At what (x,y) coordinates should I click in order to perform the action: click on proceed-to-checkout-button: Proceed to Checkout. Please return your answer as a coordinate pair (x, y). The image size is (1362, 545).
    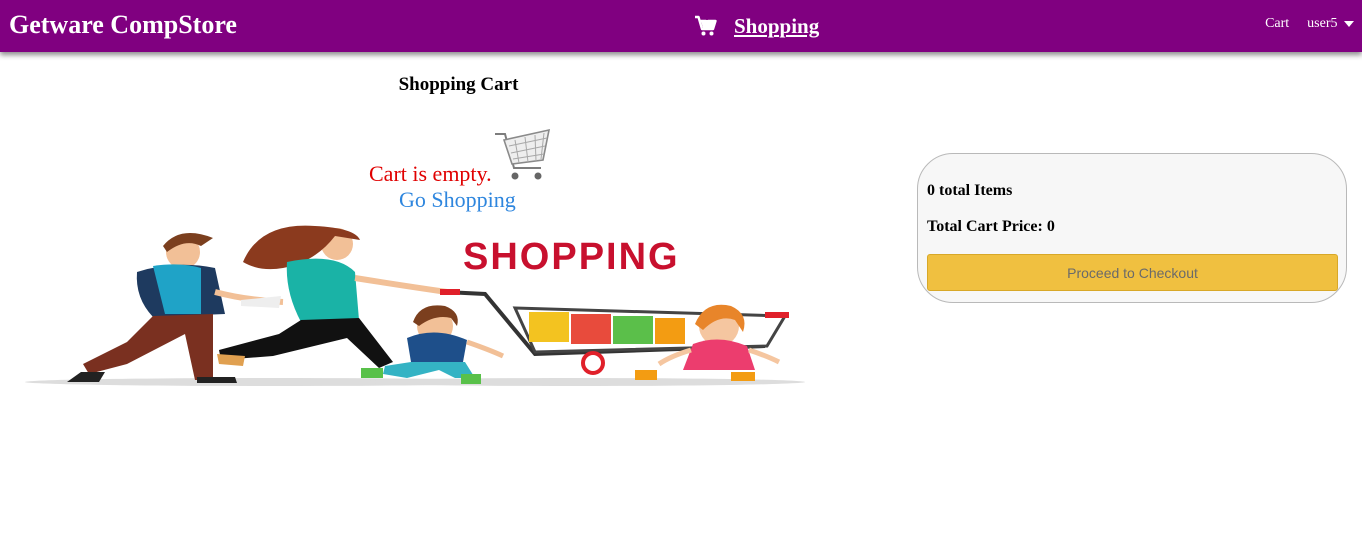
    Looking at the image, I should click on (1132, 272).